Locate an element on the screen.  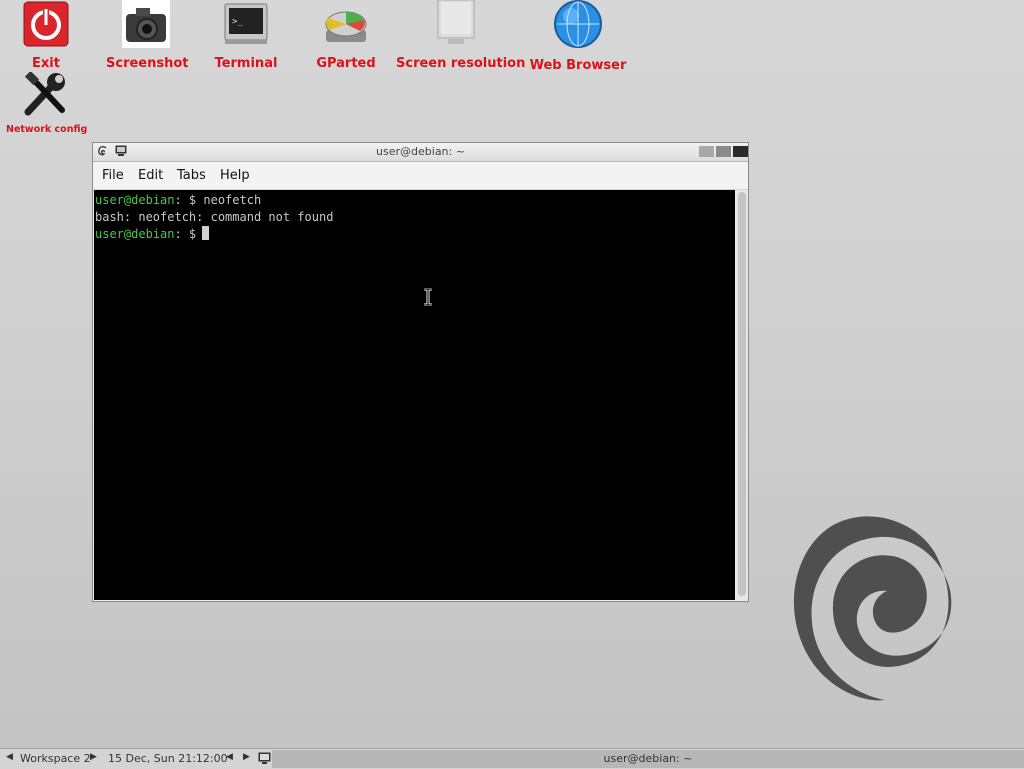
terminal-line: user@debian: $ is located at coordinates (415, 234).